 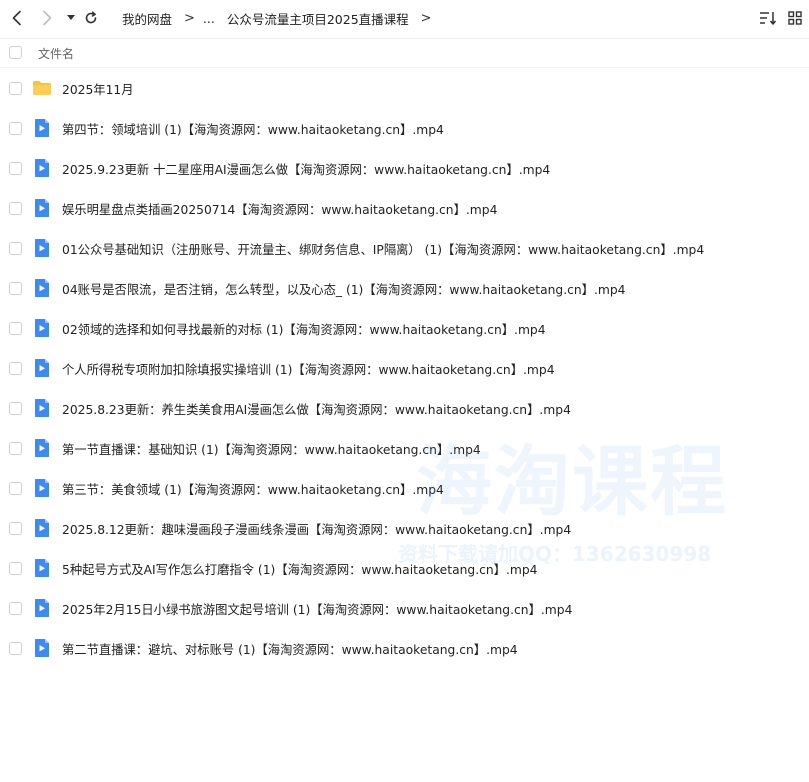 I want to click on breadcrumb-root: 我的网盘, so click(x=147, y=18).